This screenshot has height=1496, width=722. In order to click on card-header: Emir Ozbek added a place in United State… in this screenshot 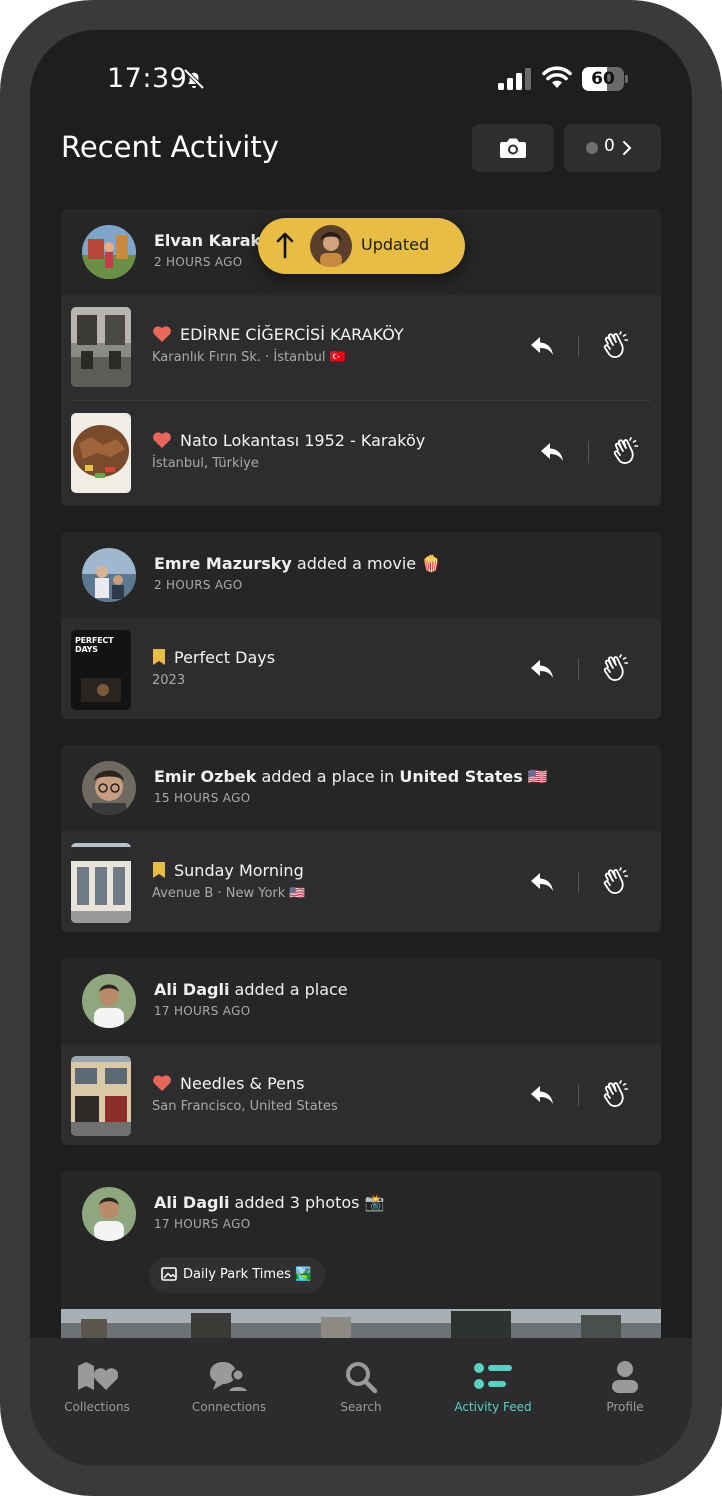, I will do `click(361, 788)`.